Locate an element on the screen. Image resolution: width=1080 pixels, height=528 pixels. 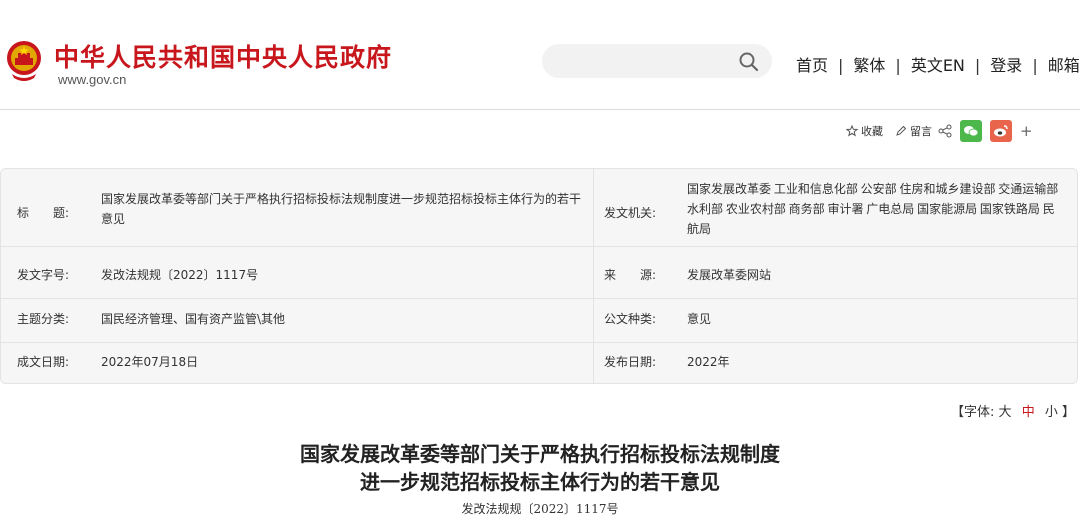
column-divider is located at coordinates (593, 276).